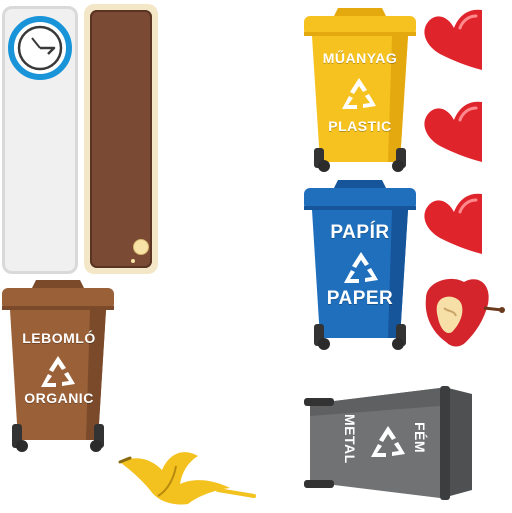  I want to click on progress-marker-icon, so click(141, 247).